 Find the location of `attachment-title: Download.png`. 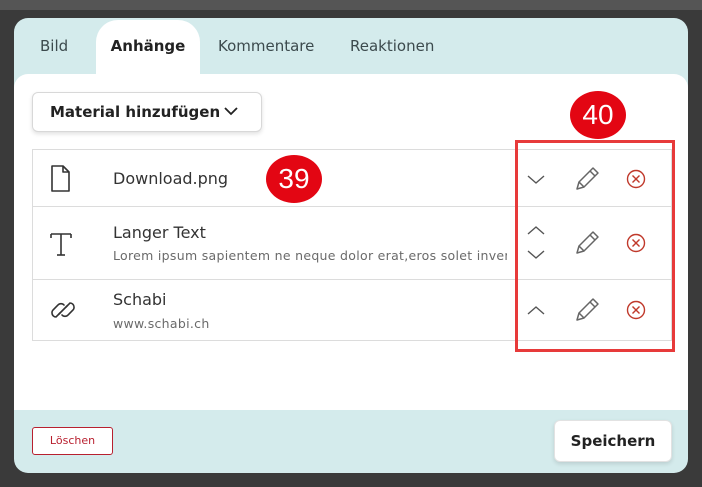

attachment-title: Download.png is located at coordinates (171, 178).